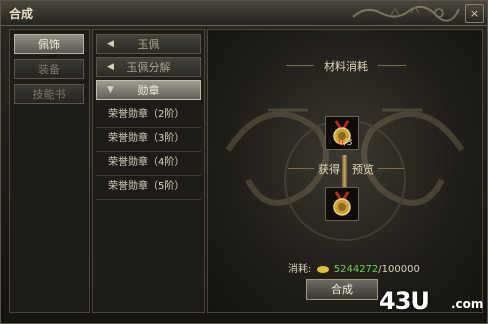 This screenshot has width=488, height=324. What do you see at coordinates (244, 13) in the screenshot?
I see `title-bar: 合成 ×` at bounding box center [244, 13].